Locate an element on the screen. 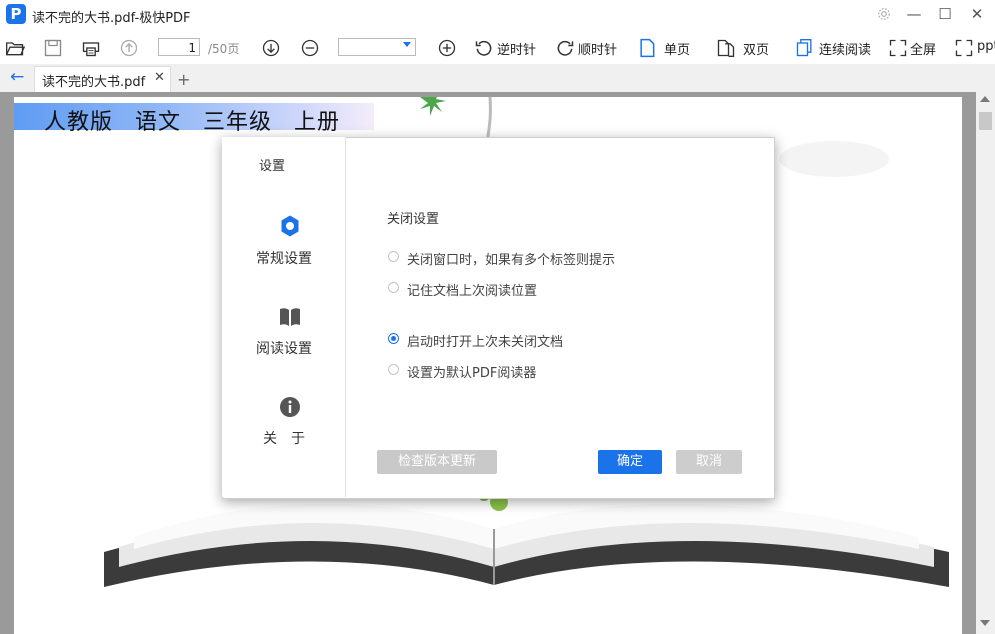 Image resolution: width=995 pixels, height=634 pixels. next-page-icon is located at coordinates (271, 48).